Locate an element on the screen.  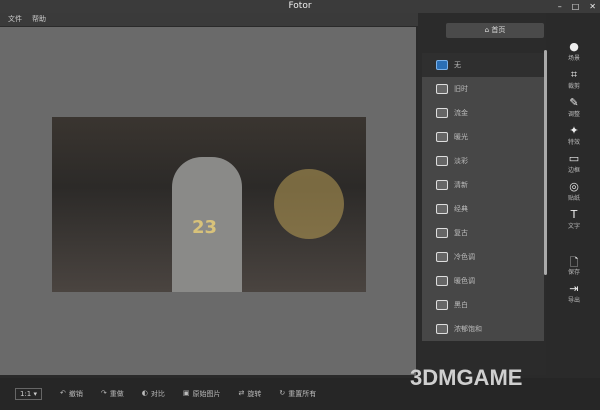
button-label: 撤销 is located at coordinates (75, 394).